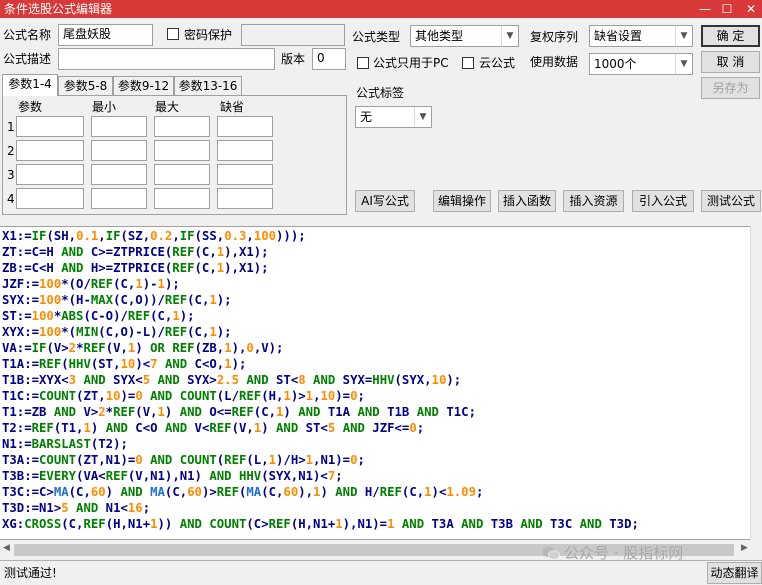  Describe the element at coordinates (551, 553) in the screenshot. I see `wechat-icon` at that location.